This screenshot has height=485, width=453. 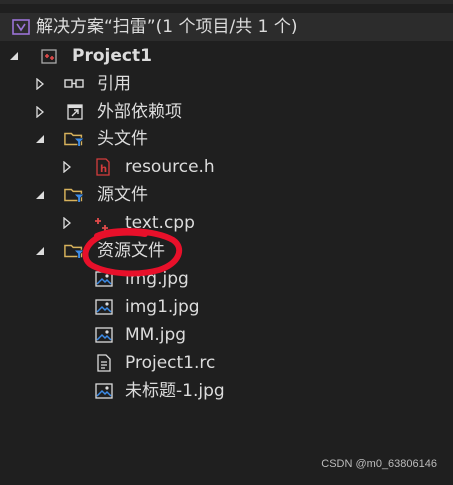 I want to click on svg-text: h, so click(x=103, y=169).